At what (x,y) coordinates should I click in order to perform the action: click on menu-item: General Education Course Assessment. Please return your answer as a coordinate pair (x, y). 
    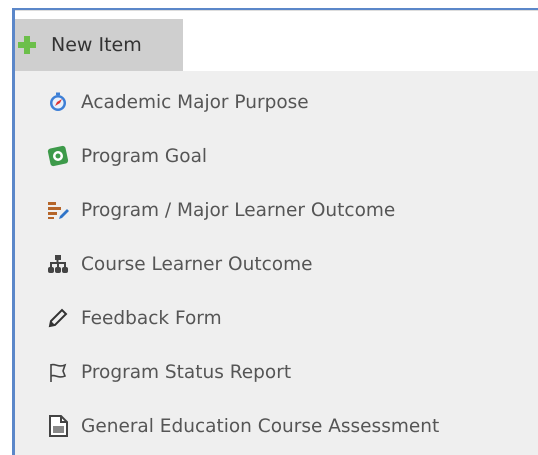
    Looking at the image, I should click on (276, 426).